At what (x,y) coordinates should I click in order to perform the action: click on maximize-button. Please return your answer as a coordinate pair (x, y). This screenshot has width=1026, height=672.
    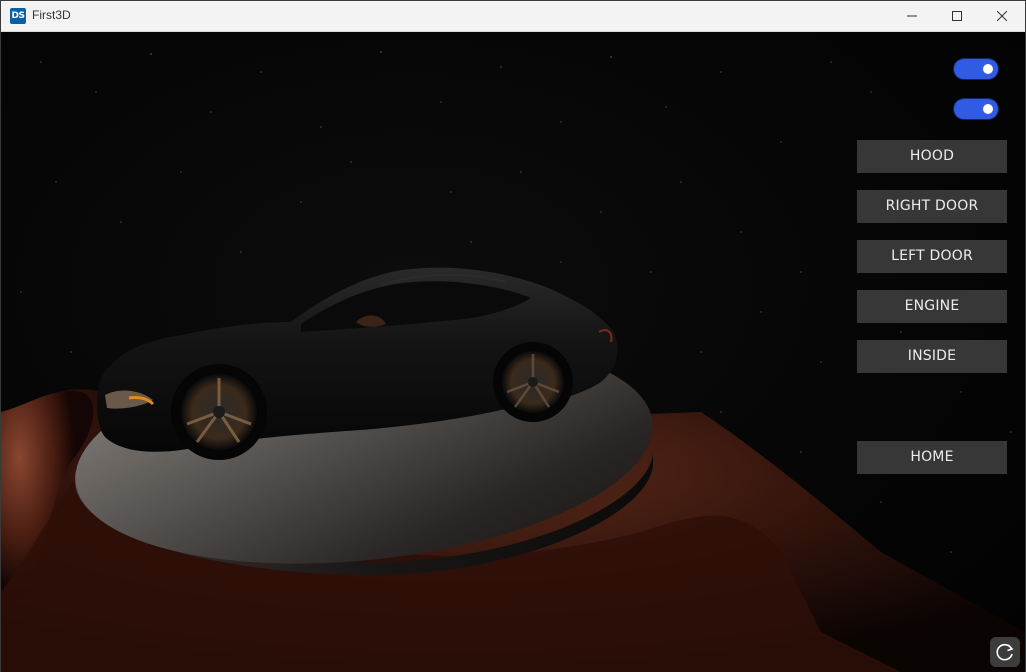
    Looking at the image, I should click on (957, 16).